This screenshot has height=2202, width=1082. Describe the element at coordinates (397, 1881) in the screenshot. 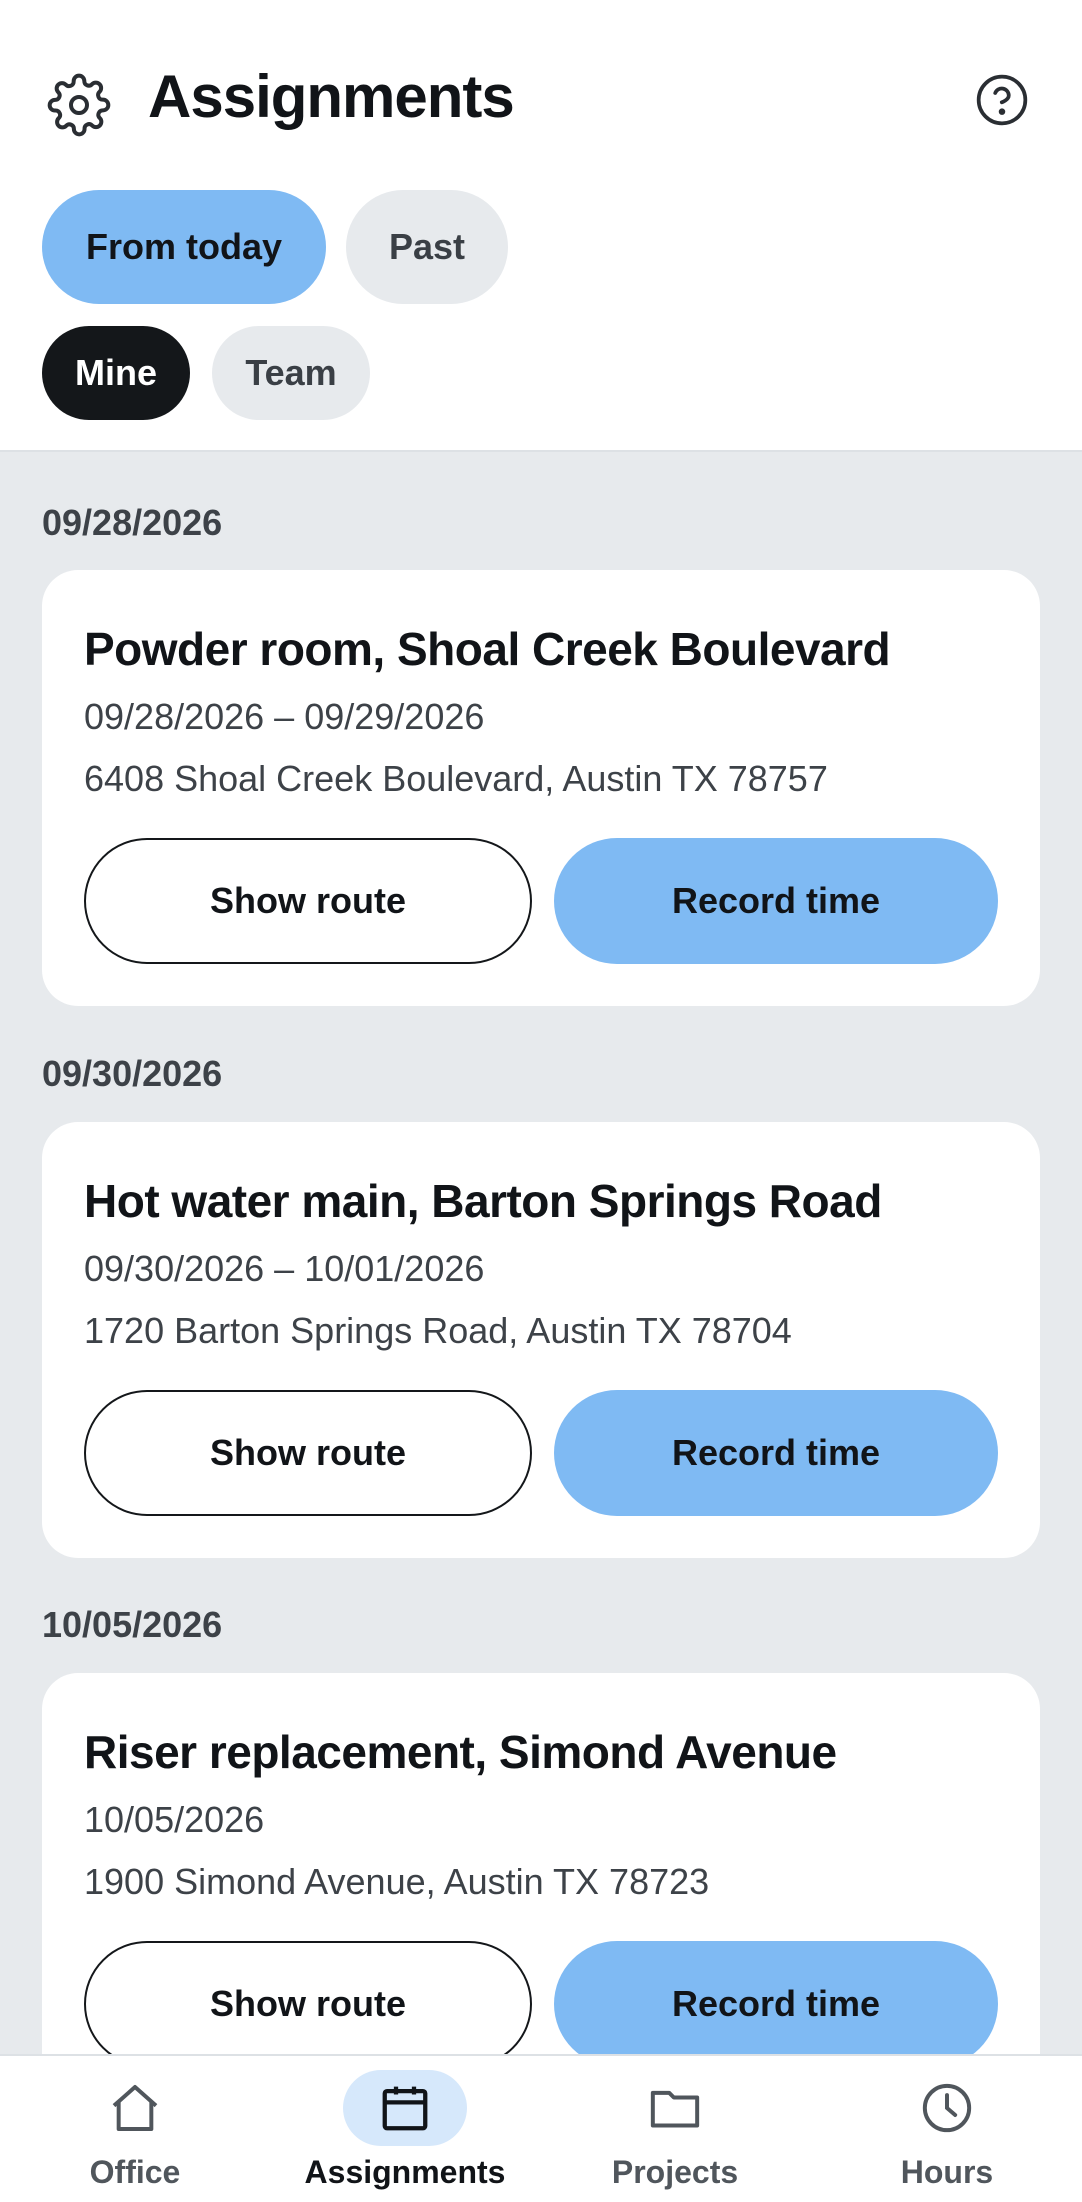

I see `assignment-address: 1900 Simond Avenue, Austin TX 78723` at that location.